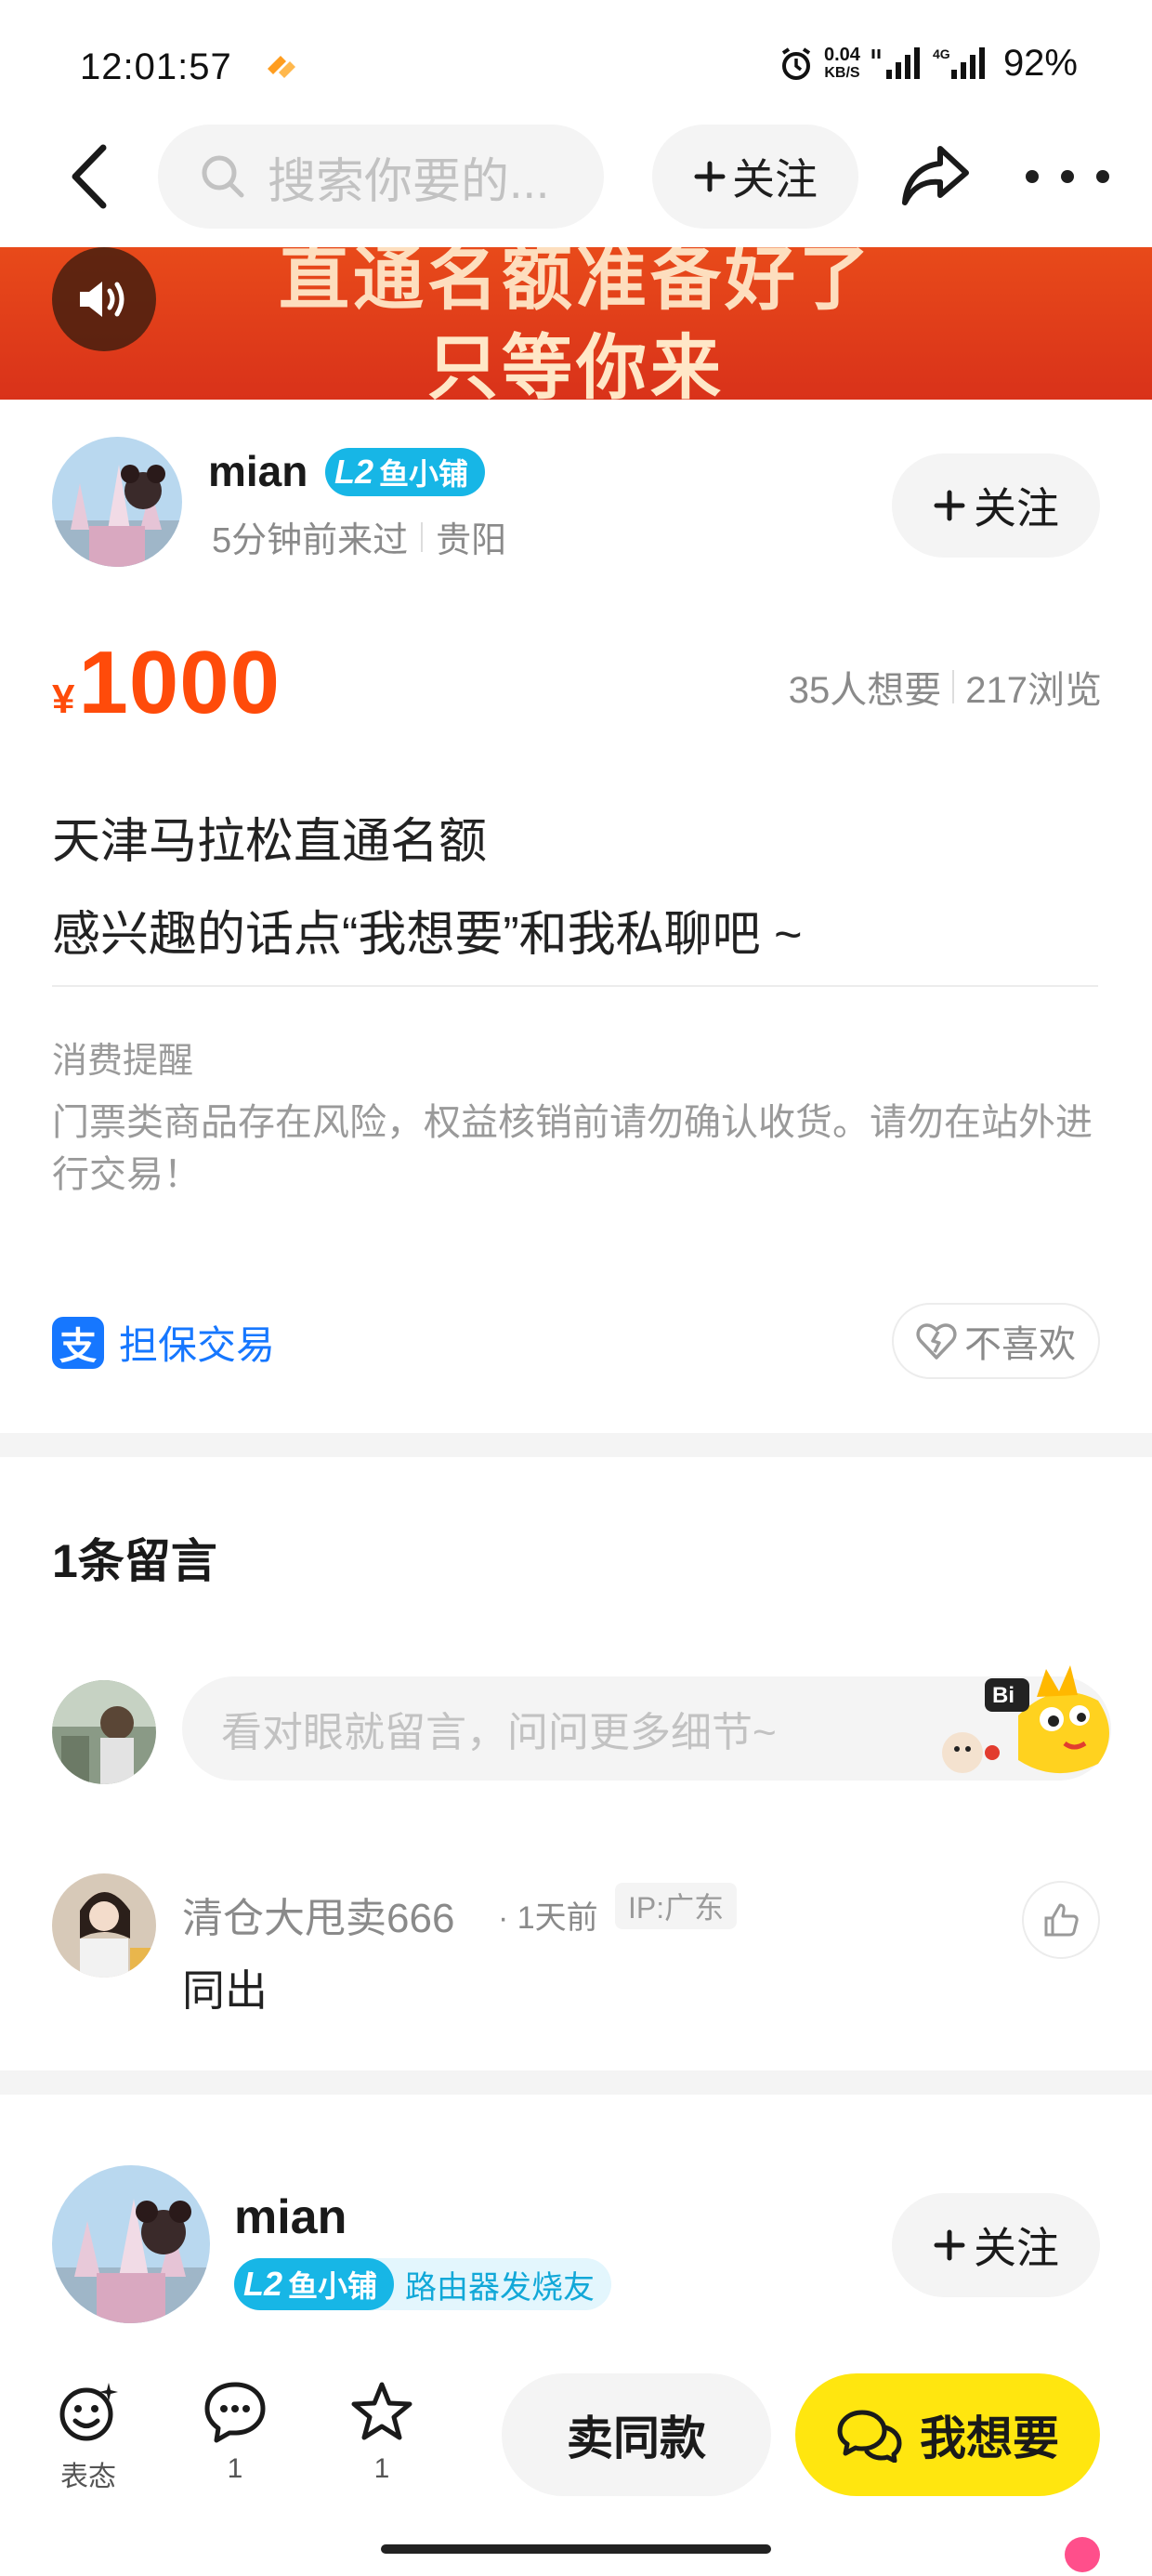 The image size is (1152, 2576). Describe the element at coordinates (235, 2468) in the screenshot. I see `comment-count: 1` at that location.